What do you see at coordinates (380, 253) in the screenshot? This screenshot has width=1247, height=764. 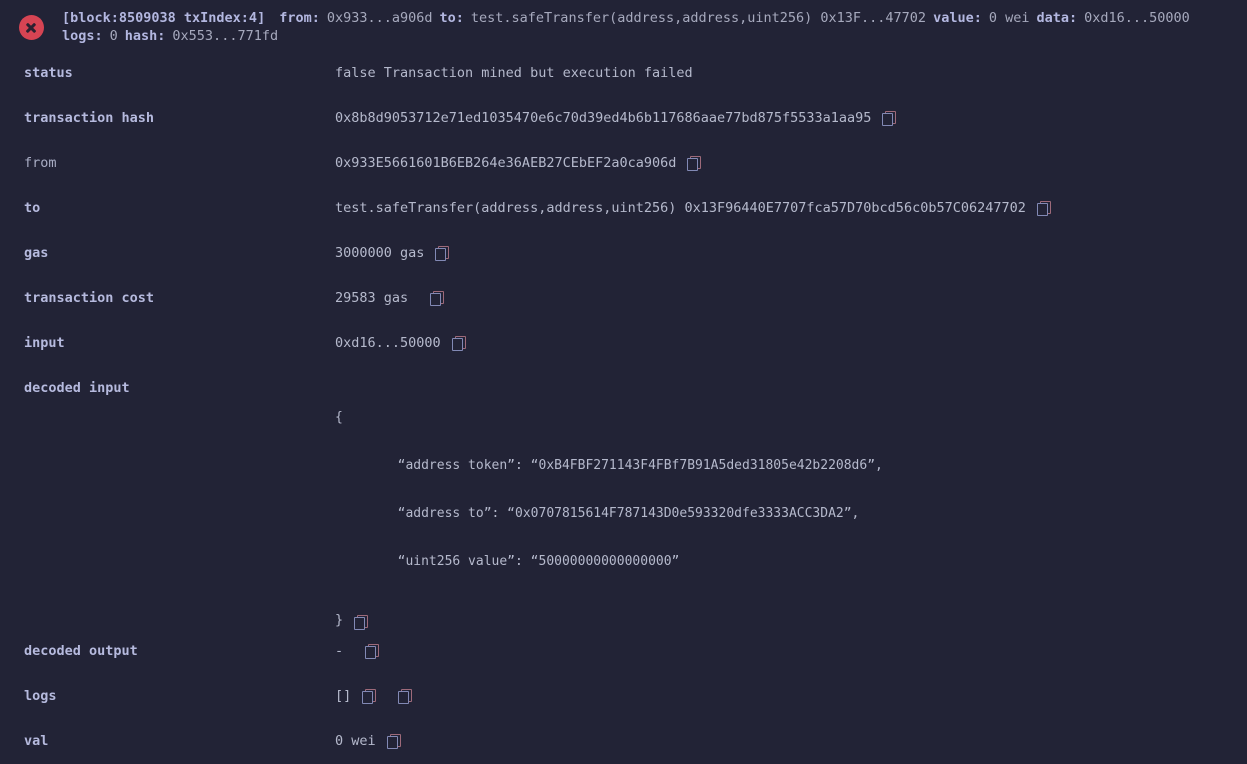 I see `gas-text: 3000000 gas` at bounding box center [380, 253].